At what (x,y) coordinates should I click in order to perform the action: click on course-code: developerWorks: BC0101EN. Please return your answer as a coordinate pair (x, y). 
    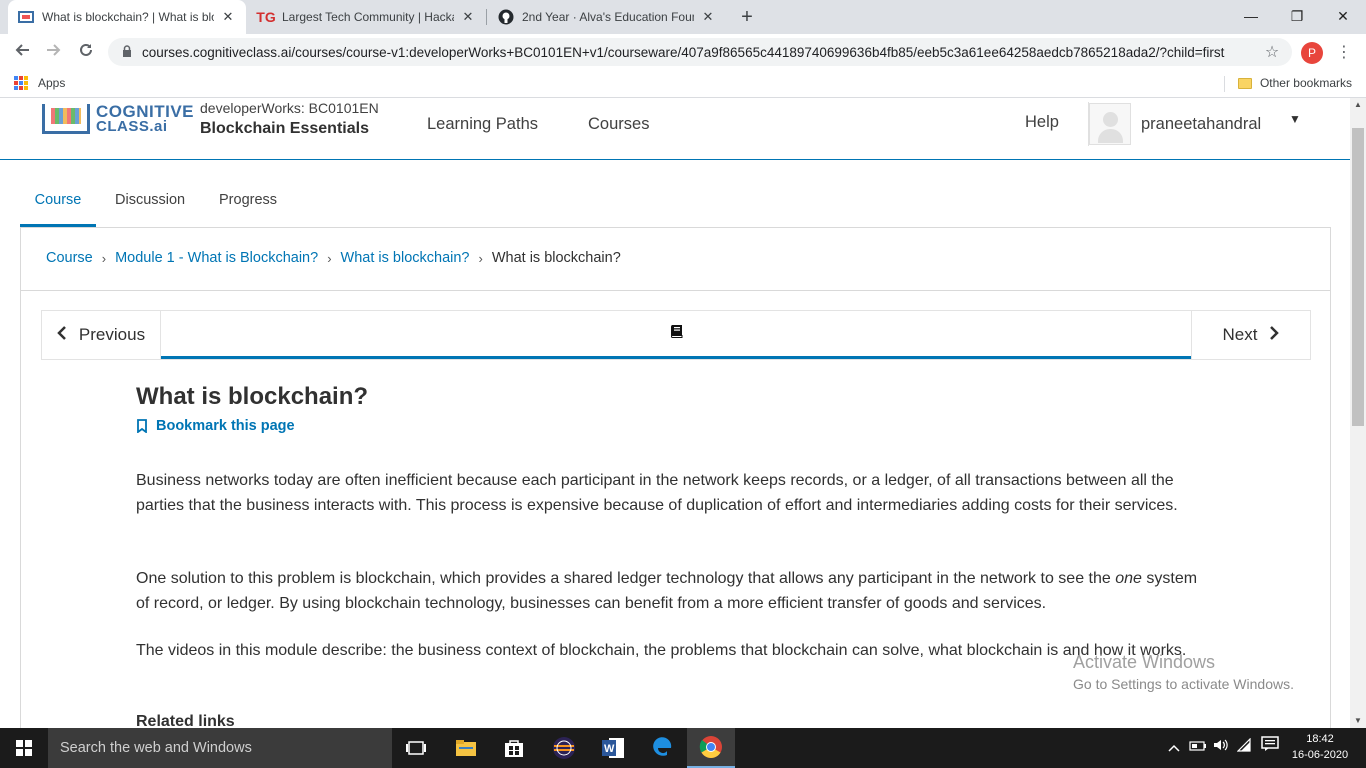
    Looking at the image, I should click on (289, 108).